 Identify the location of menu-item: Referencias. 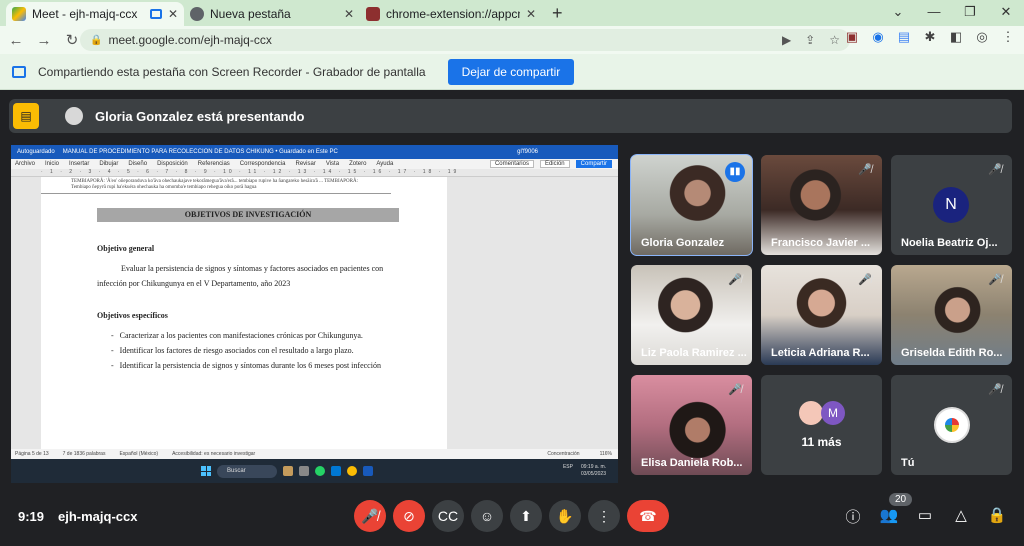
(213, 164).